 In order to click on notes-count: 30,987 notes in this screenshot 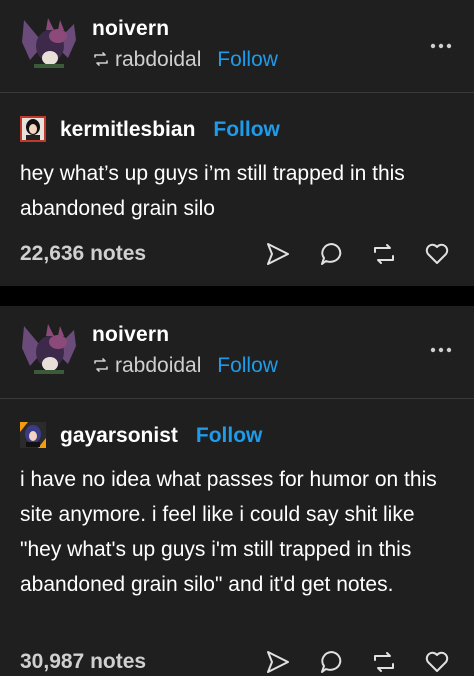, I will do `click(83, 662)`.